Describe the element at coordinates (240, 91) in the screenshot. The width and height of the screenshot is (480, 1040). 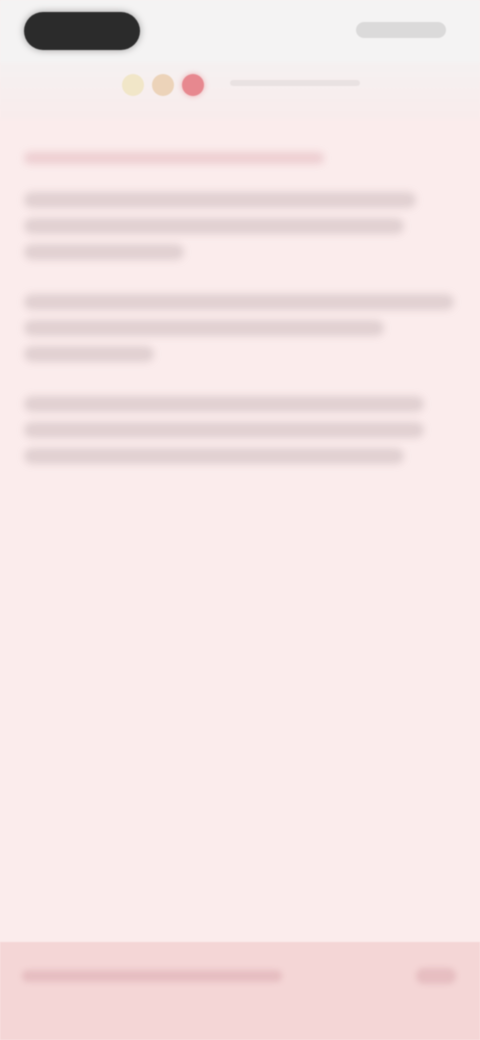
I see `progress-strip` at that location.